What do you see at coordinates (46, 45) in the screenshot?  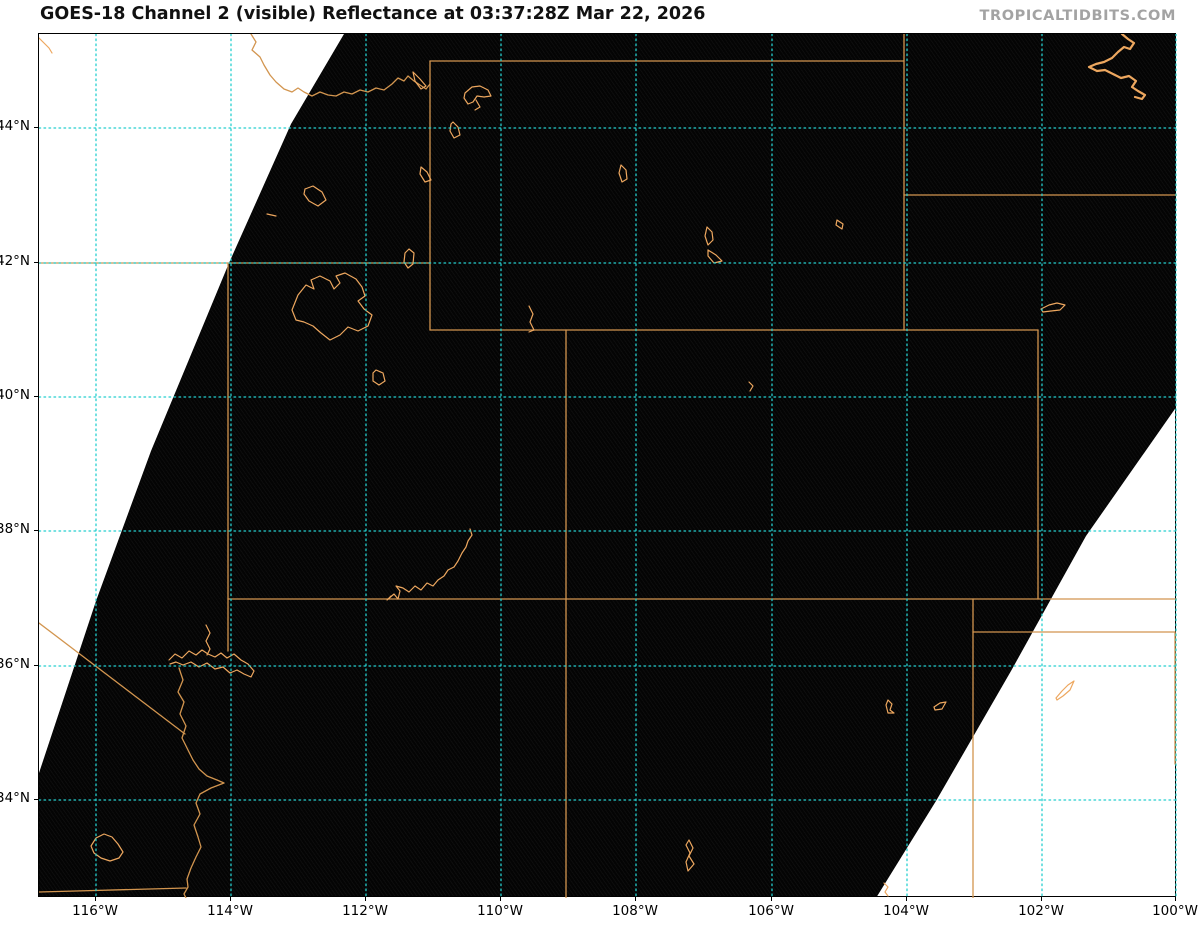 I see `water-salmon-river-fragment` at bounding box center [46, 45].